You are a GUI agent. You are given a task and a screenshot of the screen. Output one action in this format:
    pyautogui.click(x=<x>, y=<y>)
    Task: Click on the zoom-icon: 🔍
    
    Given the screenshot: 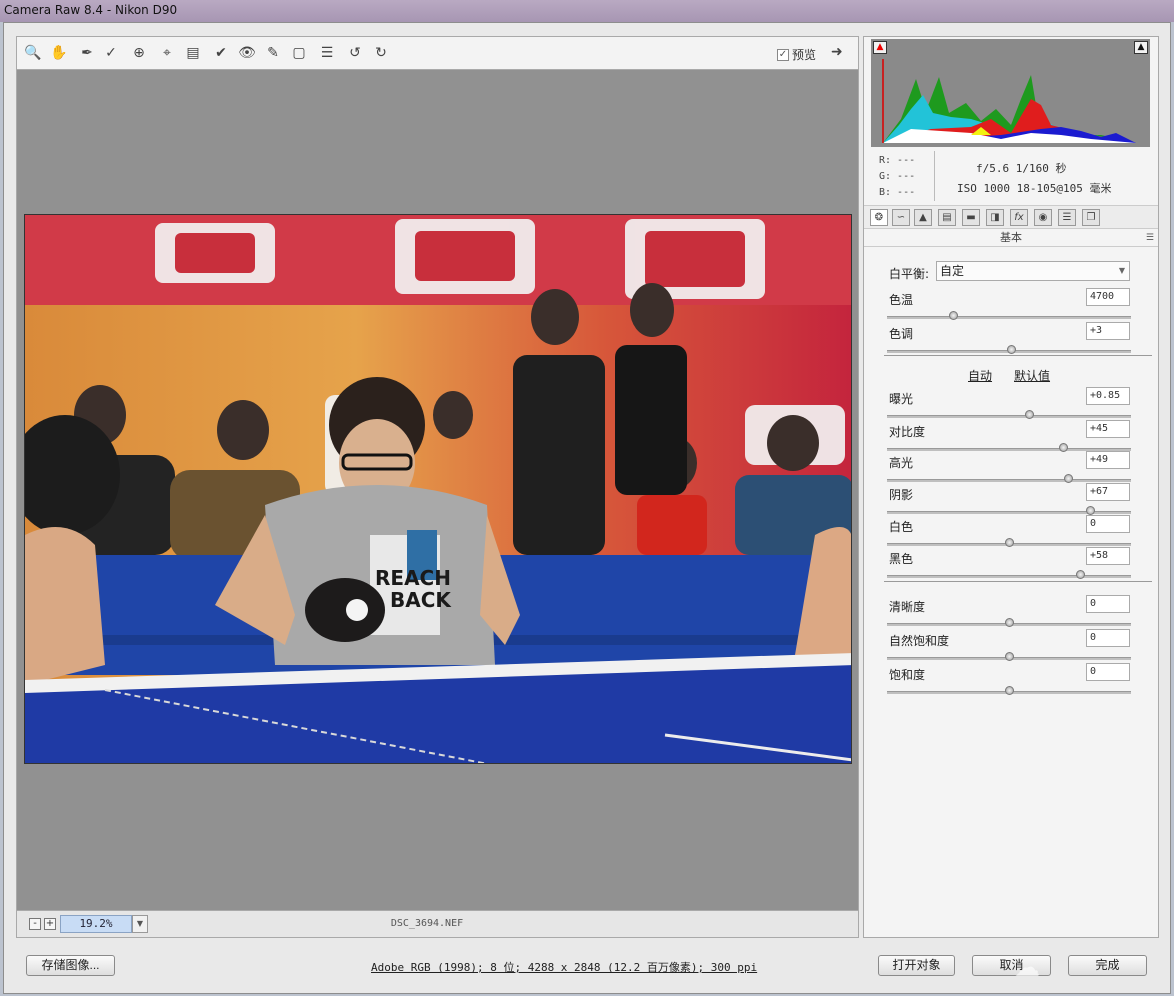 What is the action you would take?
    pyautogui.click(x=33, y=53)
    